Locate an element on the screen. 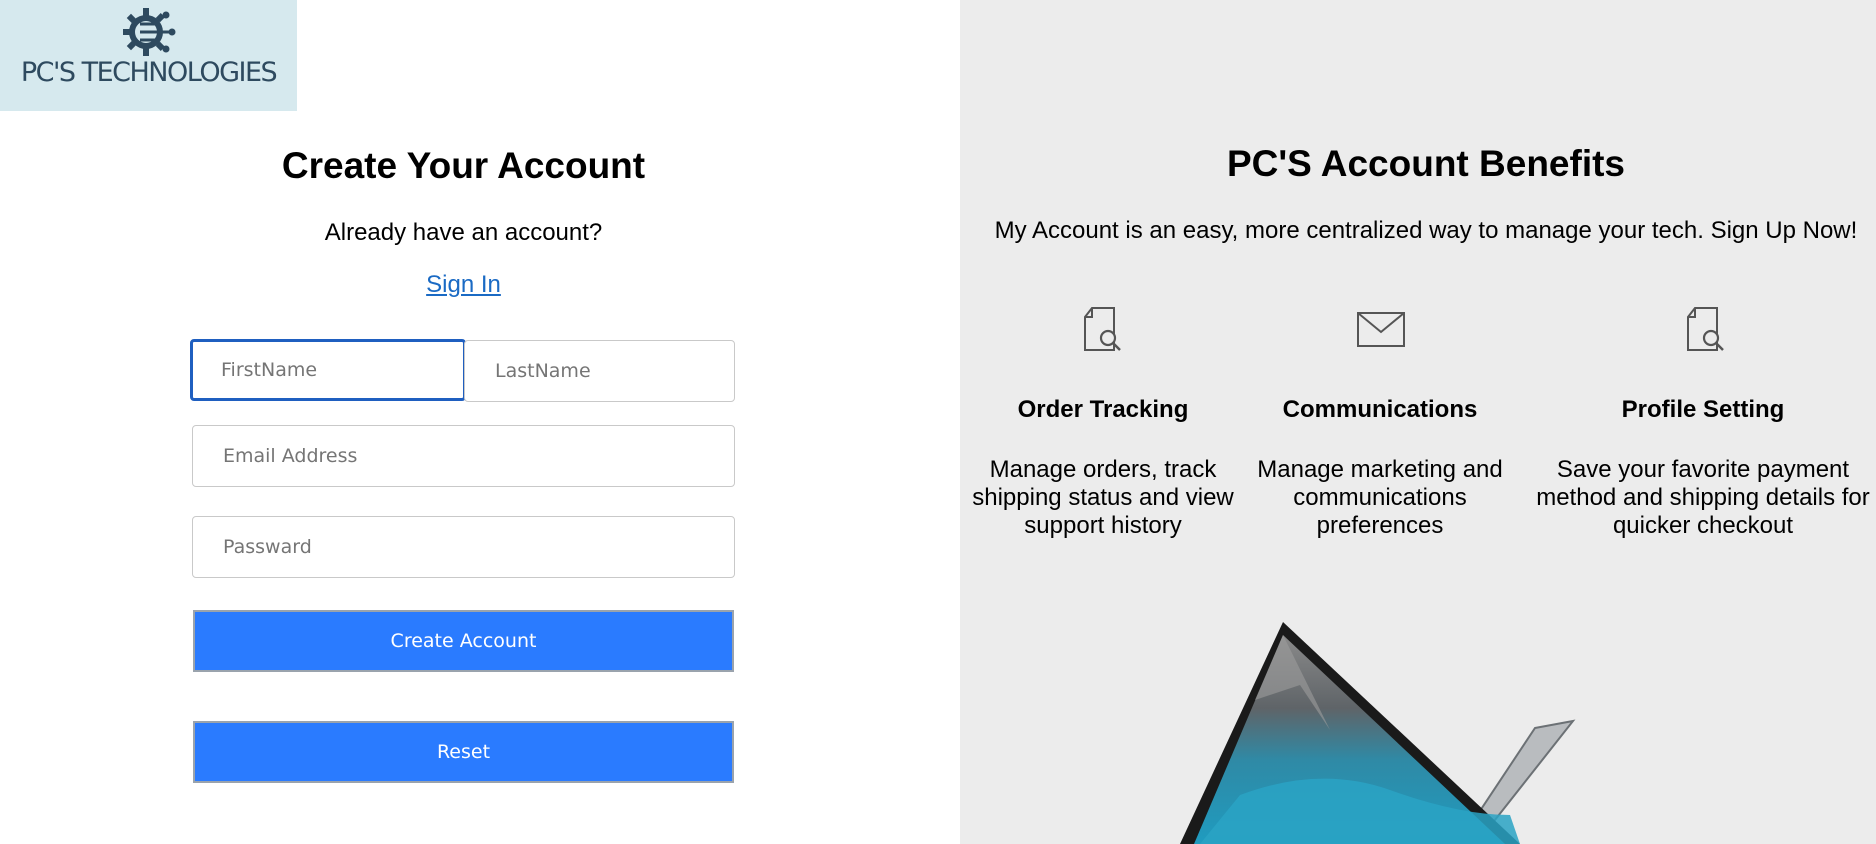 The image size is (1876, 844). brand-logo: PC'S TECHNOLOGIES is located at coordinates (148, 55).